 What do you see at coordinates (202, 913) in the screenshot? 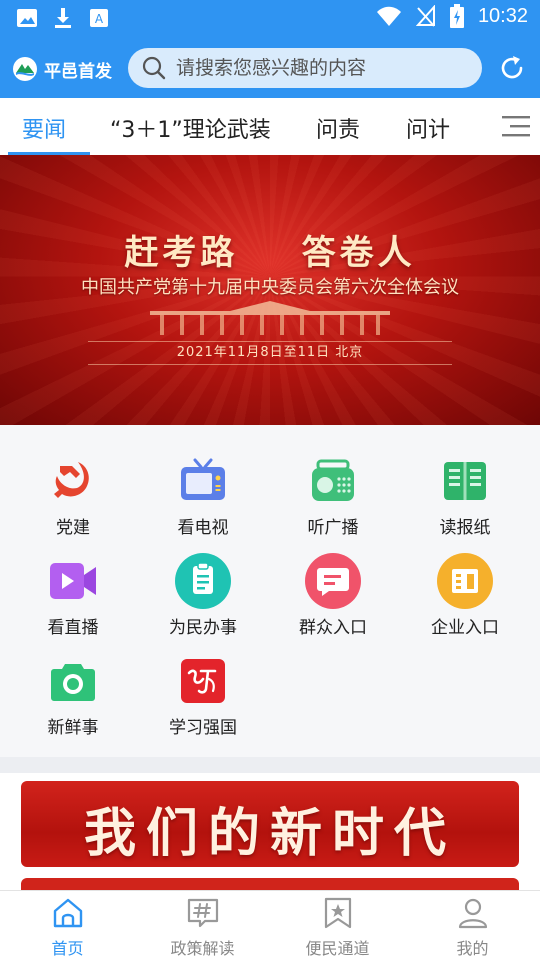
I see `hashtag-chat-icon` at bounding box center [202, 913].